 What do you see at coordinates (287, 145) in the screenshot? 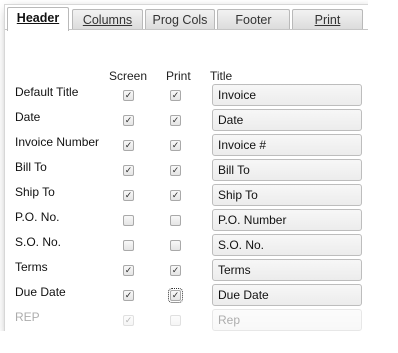
I see `title-input: Invoice #` at bounding box center [287, 145].